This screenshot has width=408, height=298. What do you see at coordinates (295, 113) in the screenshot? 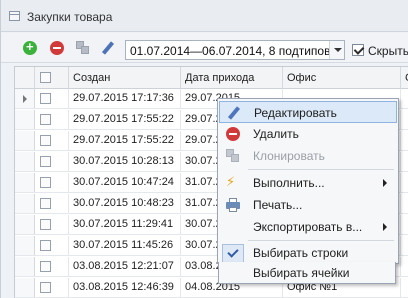
I see `menu-item-label: Редактировать` at bounding box center [295, 113].